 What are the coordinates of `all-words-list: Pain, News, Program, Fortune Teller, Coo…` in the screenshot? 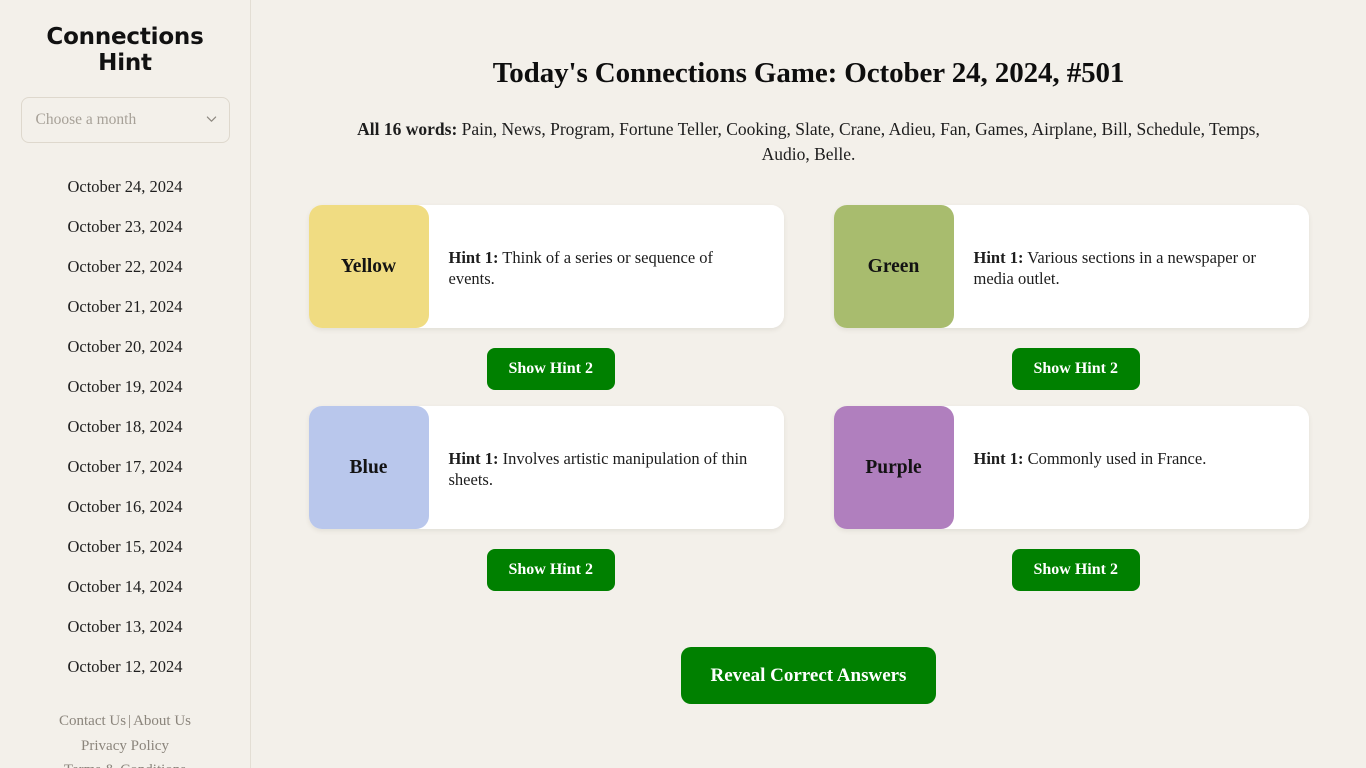 It's located at (858, 141).